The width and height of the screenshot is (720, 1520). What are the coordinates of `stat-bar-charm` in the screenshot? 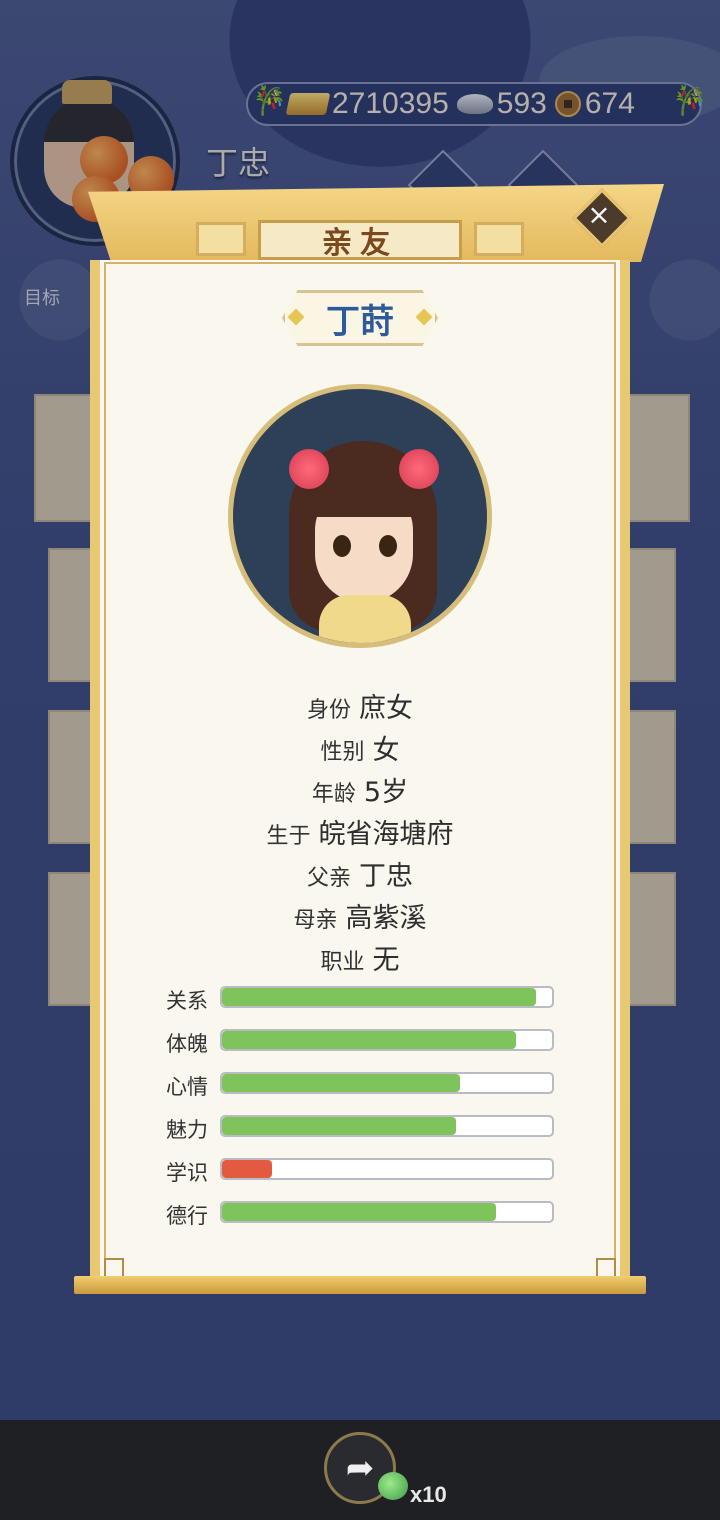 It's located at (387, 1126).